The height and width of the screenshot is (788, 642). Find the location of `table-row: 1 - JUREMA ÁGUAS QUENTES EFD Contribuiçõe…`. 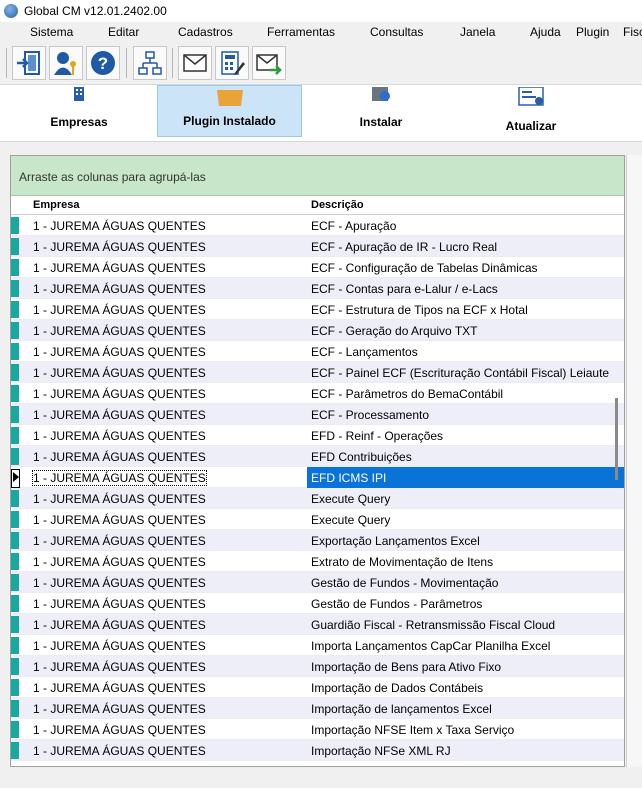

table-row: 1 - JUREMA ÁGUAS QUENTES EFD Contribuiçõe… is located at coordinates (317, 456).